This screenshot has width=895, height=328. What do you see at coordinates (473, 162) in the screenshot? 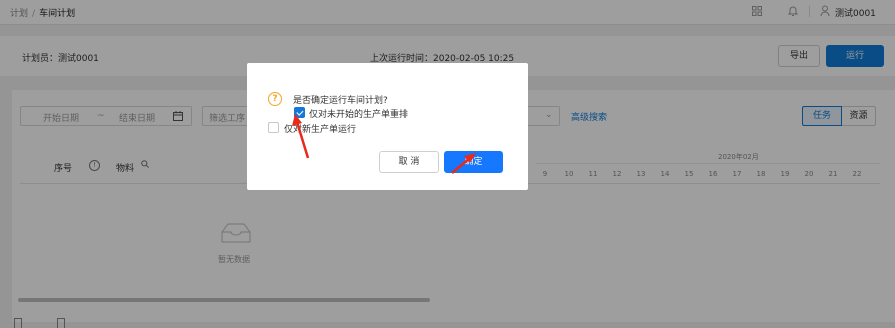
I see `confirm-button: 确定` at bounding box center [473, 162].